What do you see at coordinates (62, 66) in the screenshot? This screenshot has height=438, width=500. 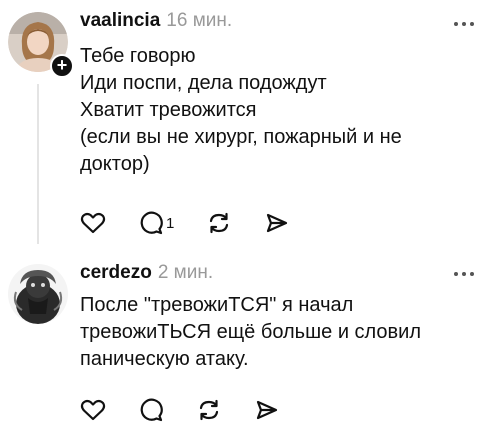 I see `follow-badge: +` at bounding box center [62, 66].